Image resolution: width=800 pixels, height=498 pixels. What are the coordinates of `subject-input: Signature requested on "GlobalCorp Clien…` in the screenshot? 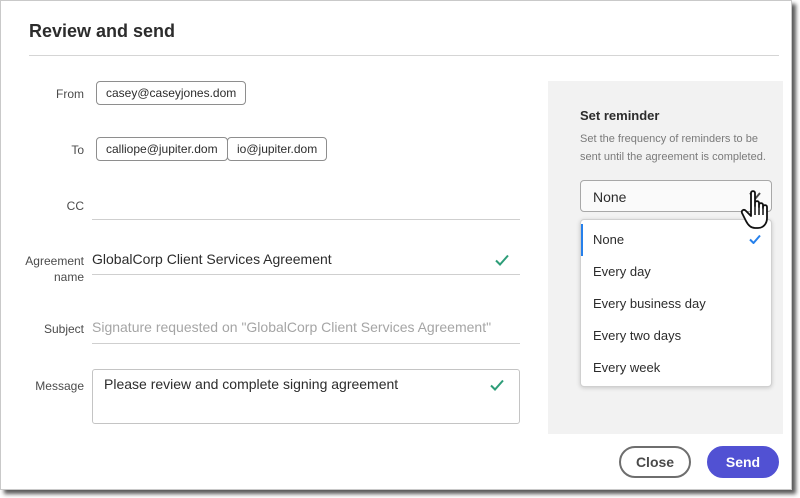 It's located at (291, 327).